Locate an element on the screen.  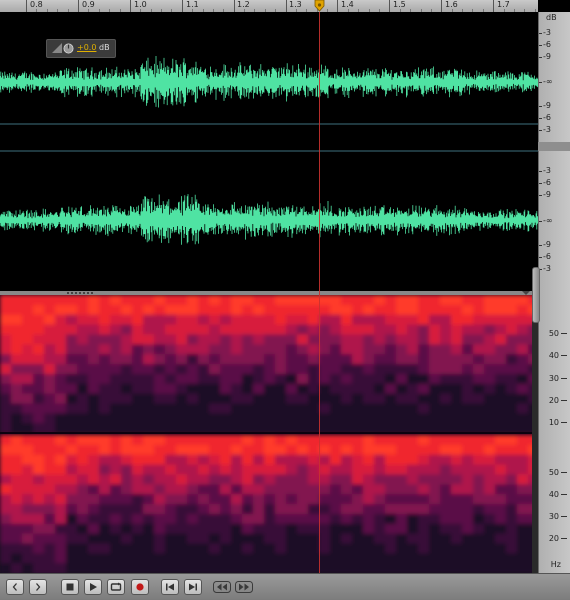
gain-unit: dB is located at coordinates (104, 47).